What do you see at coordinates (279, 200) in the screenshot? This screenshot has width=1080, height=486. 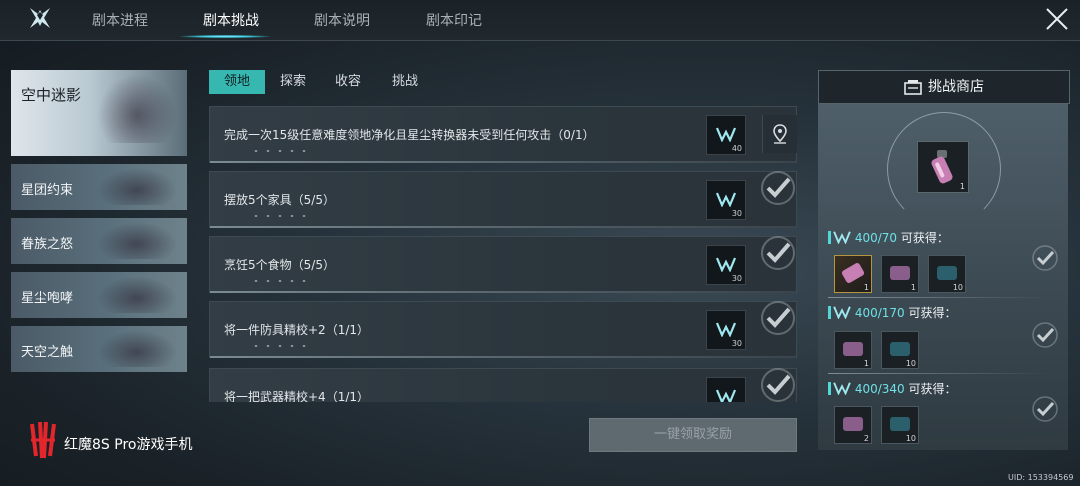 I see `task-description: 摆放5个家具（5/5）` at bounding box center [279, 200].